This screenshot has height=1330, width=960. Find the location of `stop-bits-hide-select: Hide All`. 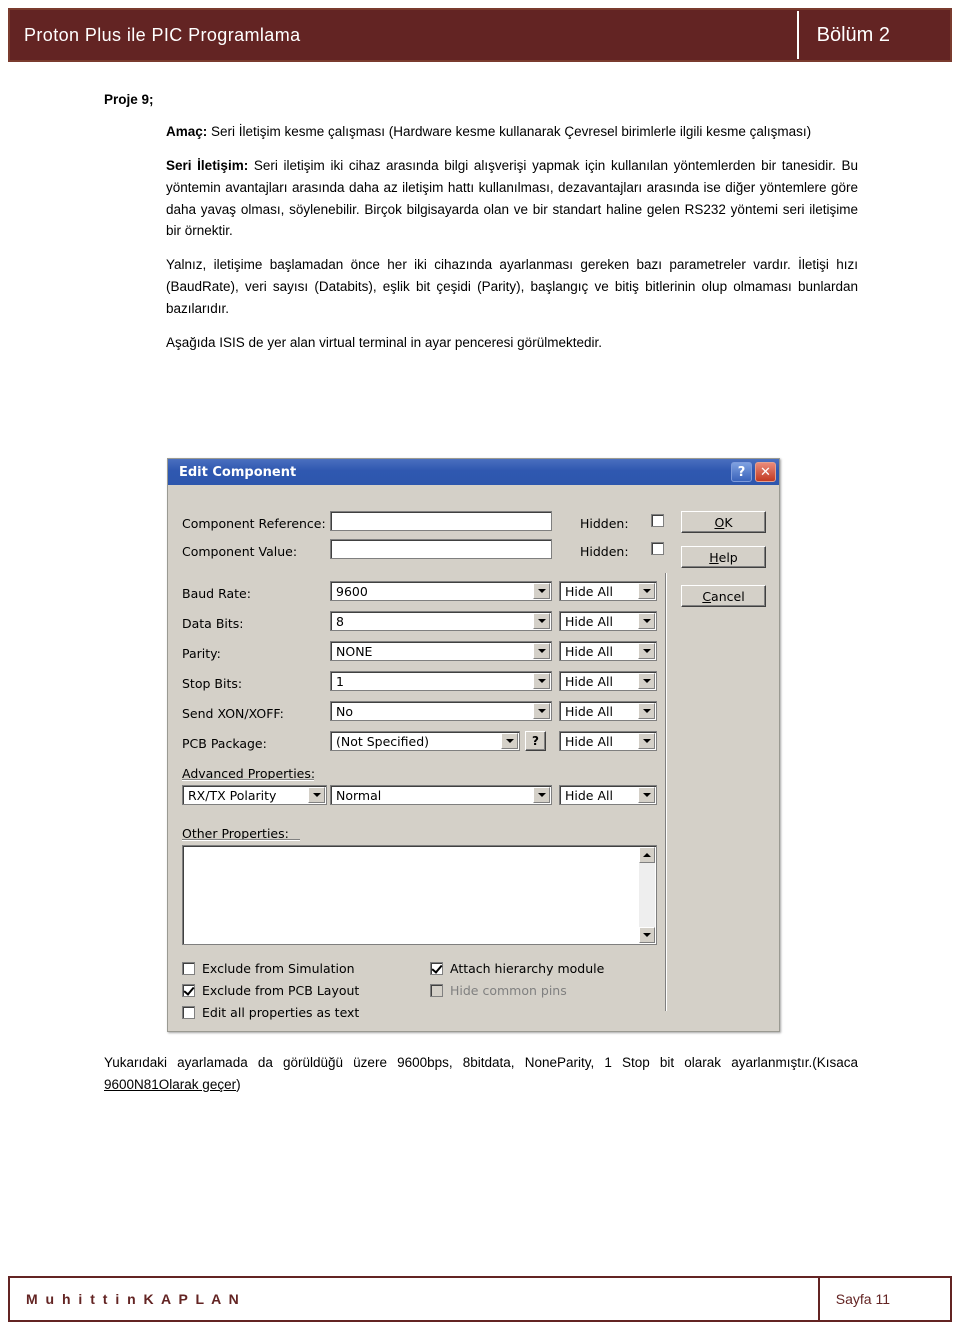

stop-bits-hide-select: Hide All is located at coordinates (608, 681).